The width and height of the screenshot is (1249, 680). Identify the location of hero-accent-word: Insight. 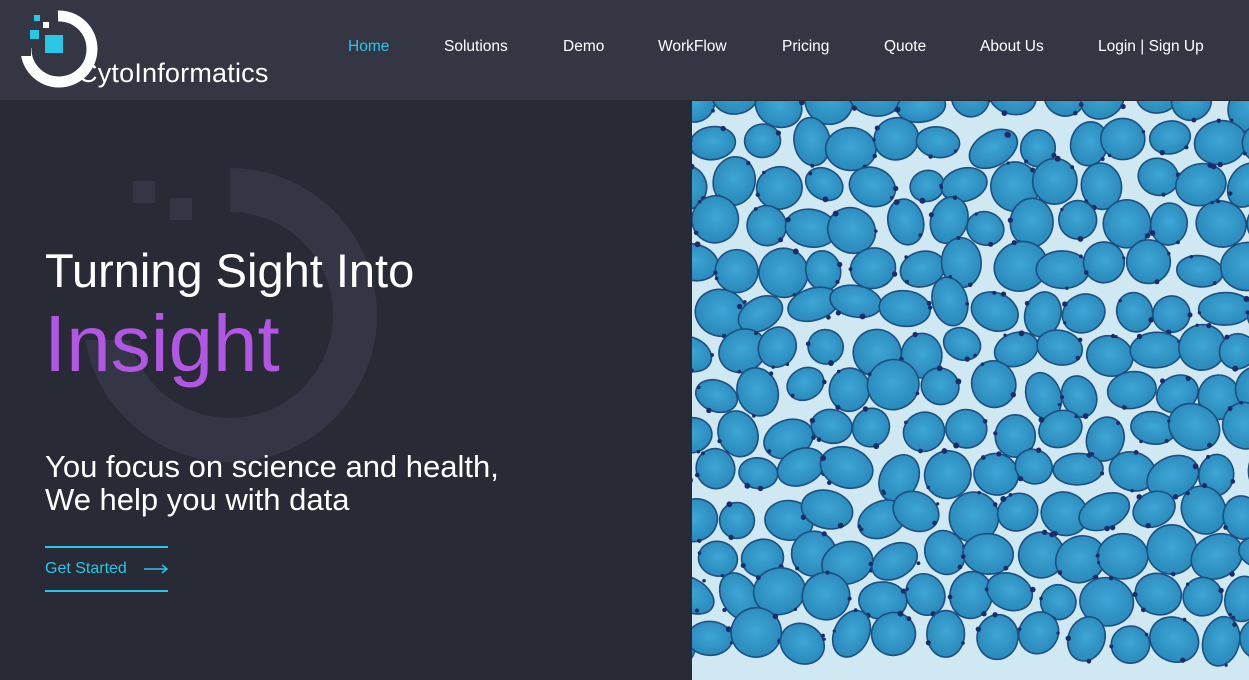
(162, 343).